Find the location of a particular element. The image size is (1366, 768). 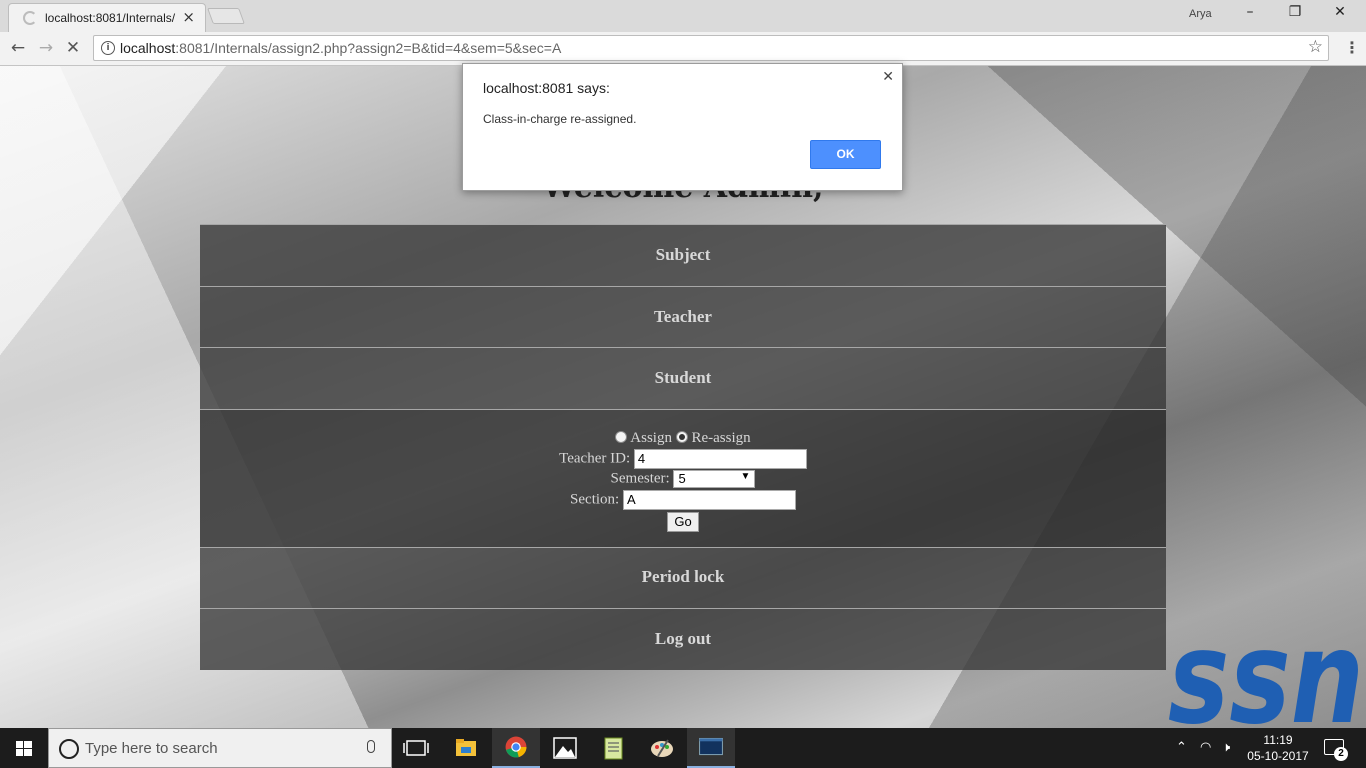

reassign-radio-label: Re-assign is located at coordinates (721, 438).